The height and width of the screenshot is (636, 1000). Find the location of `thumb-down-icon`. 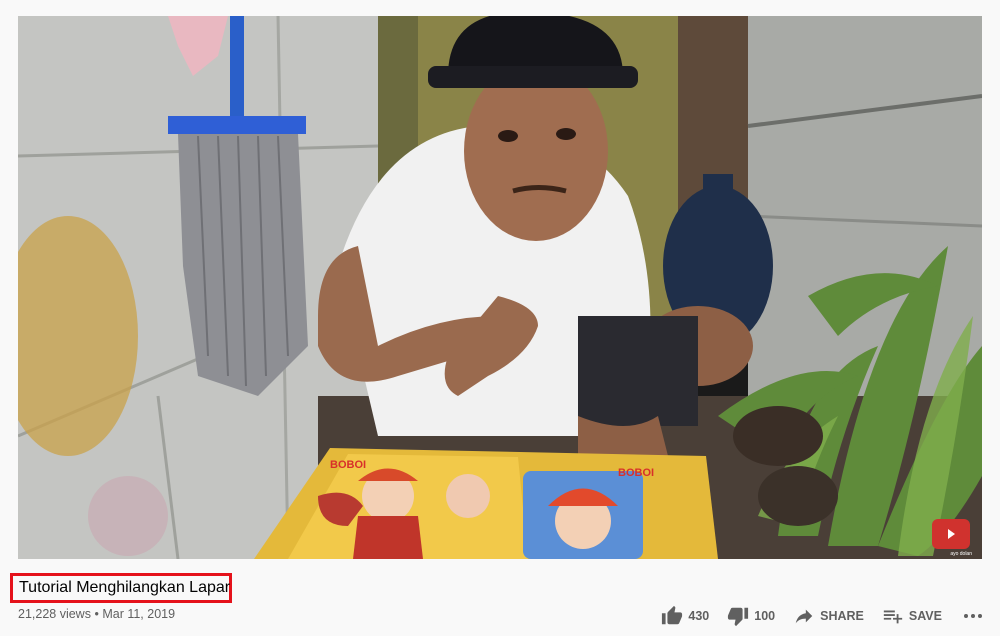

thumb-down-icon is located at coordinates (738, 617).